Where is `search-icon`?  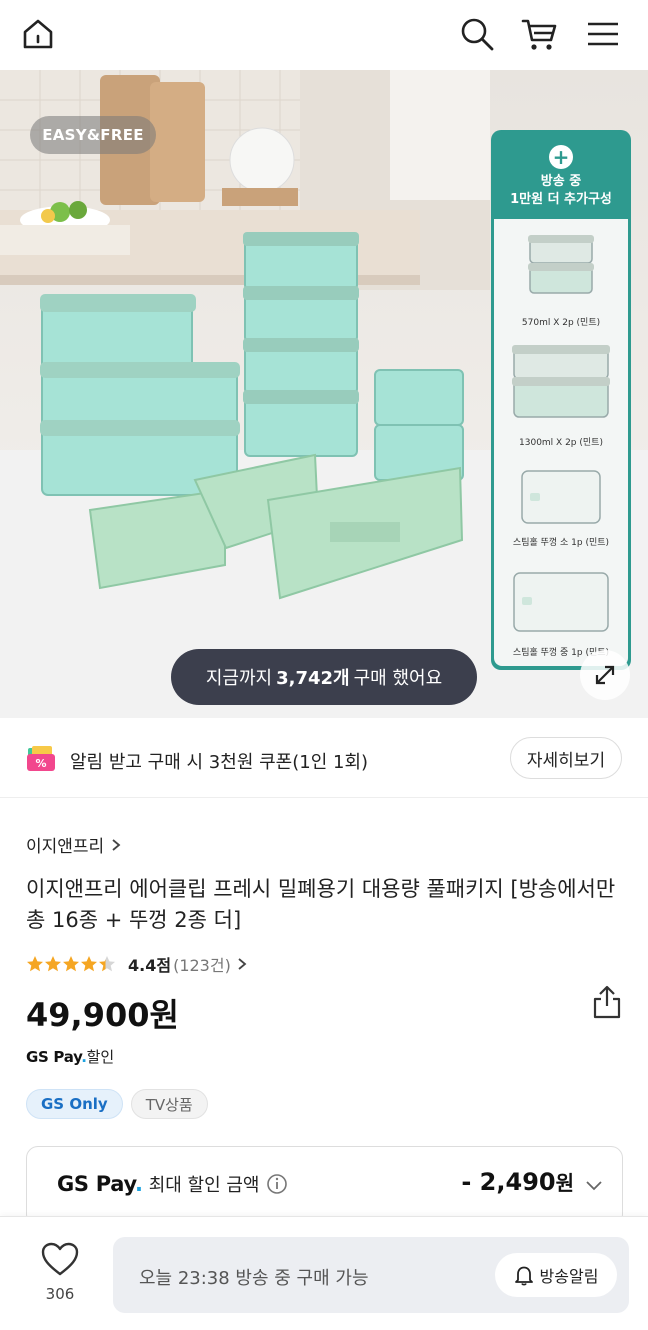
search-icon is located at coordinates (477, 34).